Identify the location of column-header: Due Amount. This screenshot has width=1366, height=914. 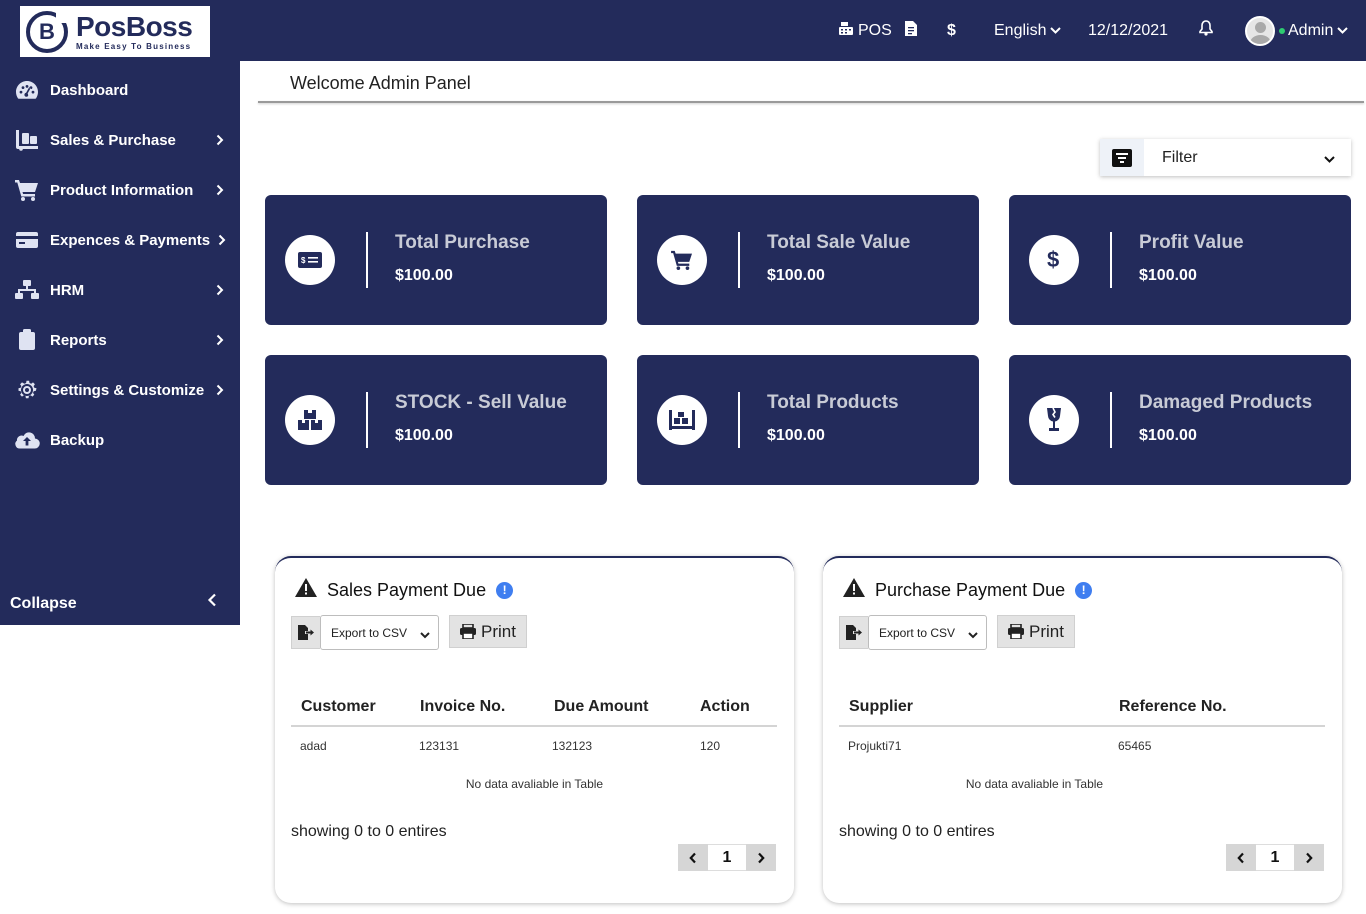
(601, 707).